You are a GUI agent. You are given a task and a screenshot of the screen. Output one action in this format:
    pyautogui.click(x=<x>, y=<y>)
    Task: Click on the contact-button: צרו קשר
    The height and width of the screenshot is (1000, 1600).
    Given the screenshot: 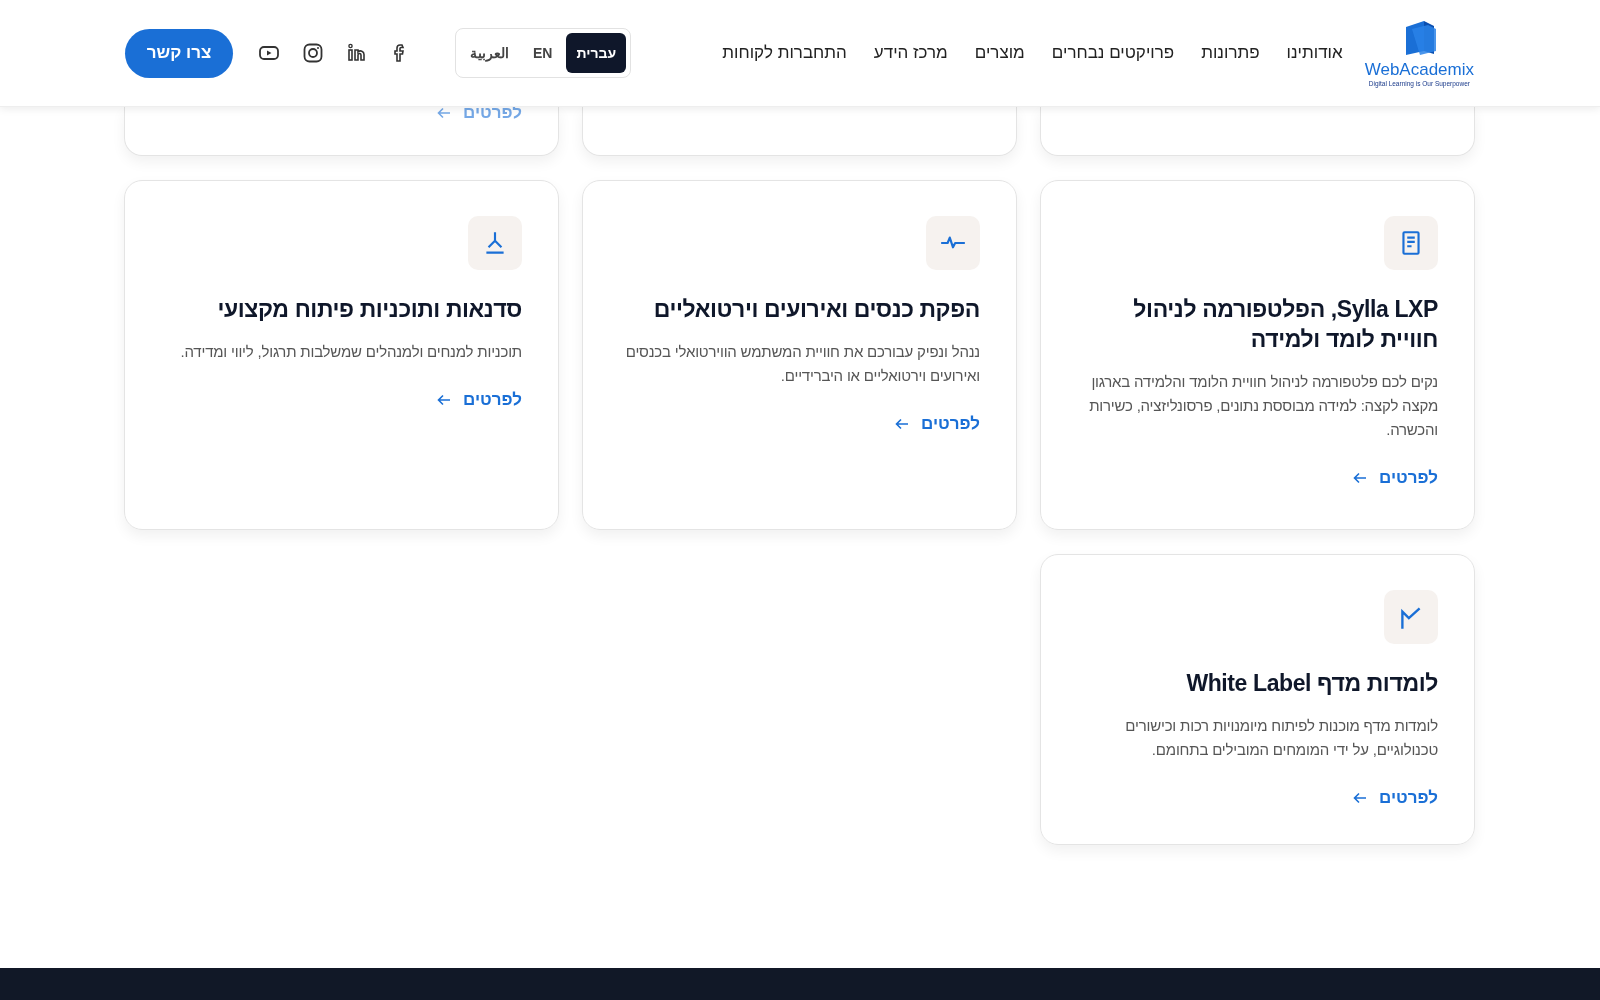 What is the action you would take?
    pyautogui.click(x=179, y=53)
    